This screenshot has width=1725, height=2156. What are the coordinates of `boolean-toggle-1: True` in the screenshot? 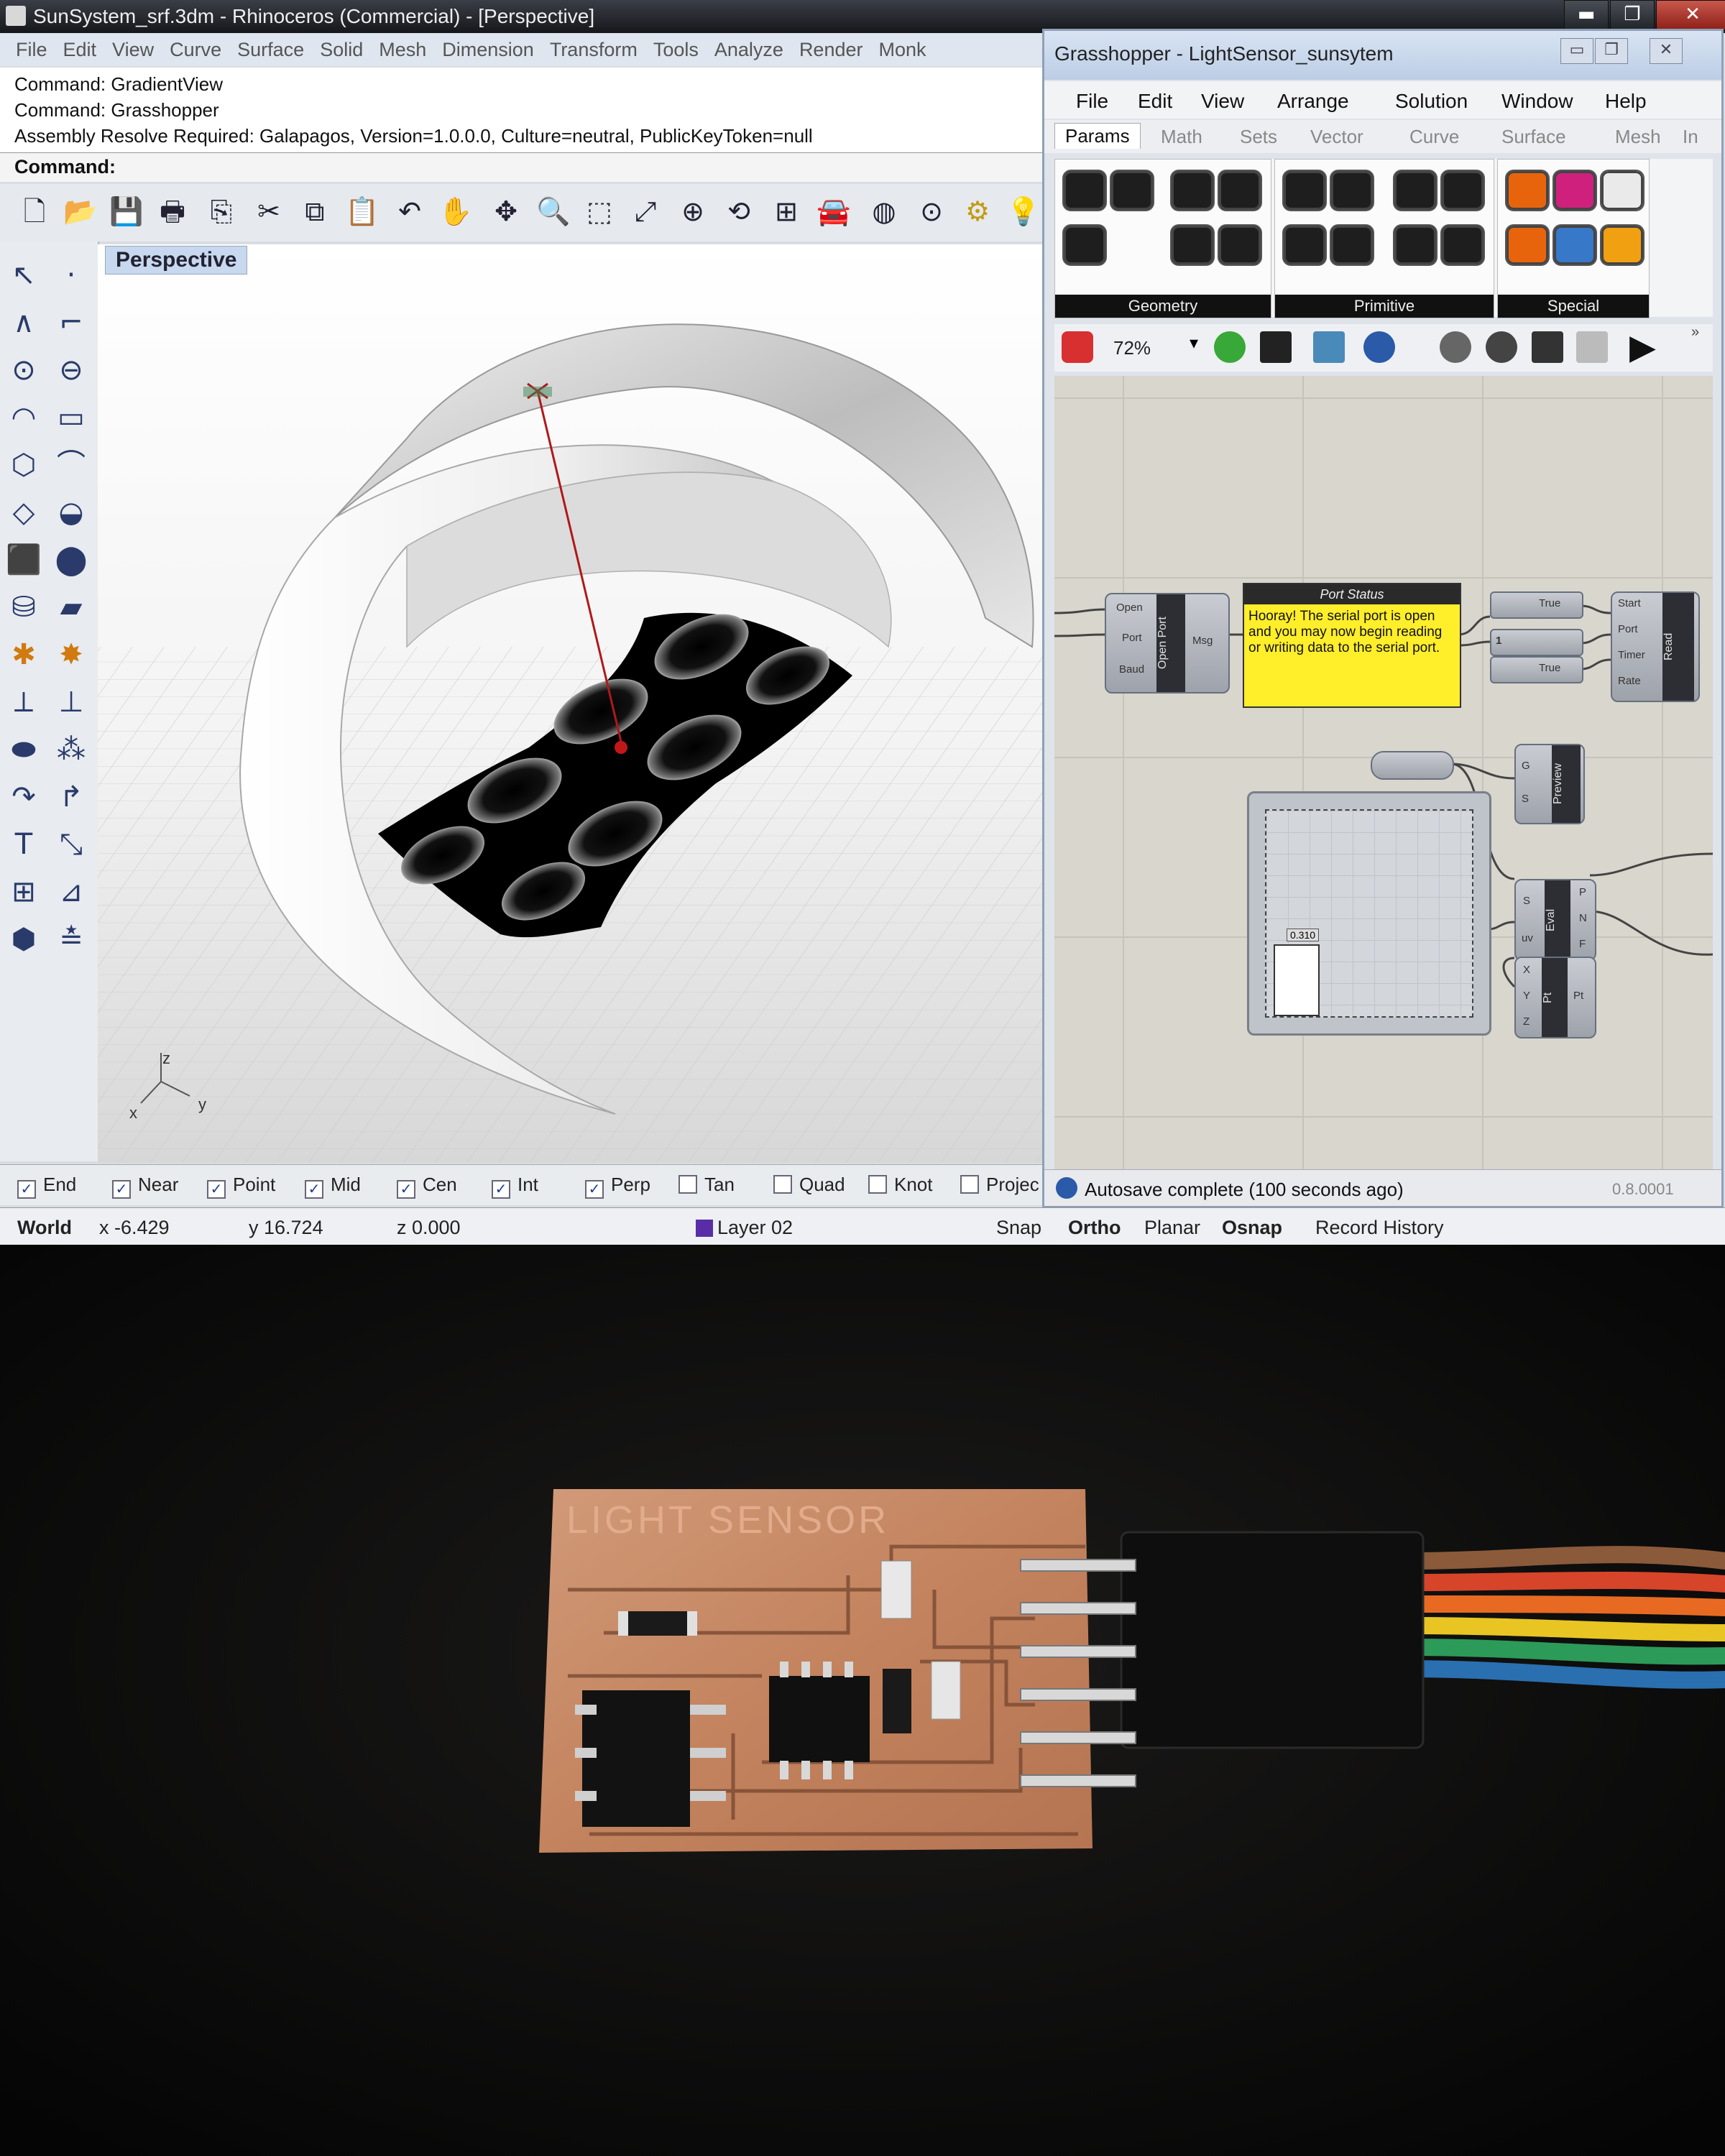 It's located at (1536, 605).